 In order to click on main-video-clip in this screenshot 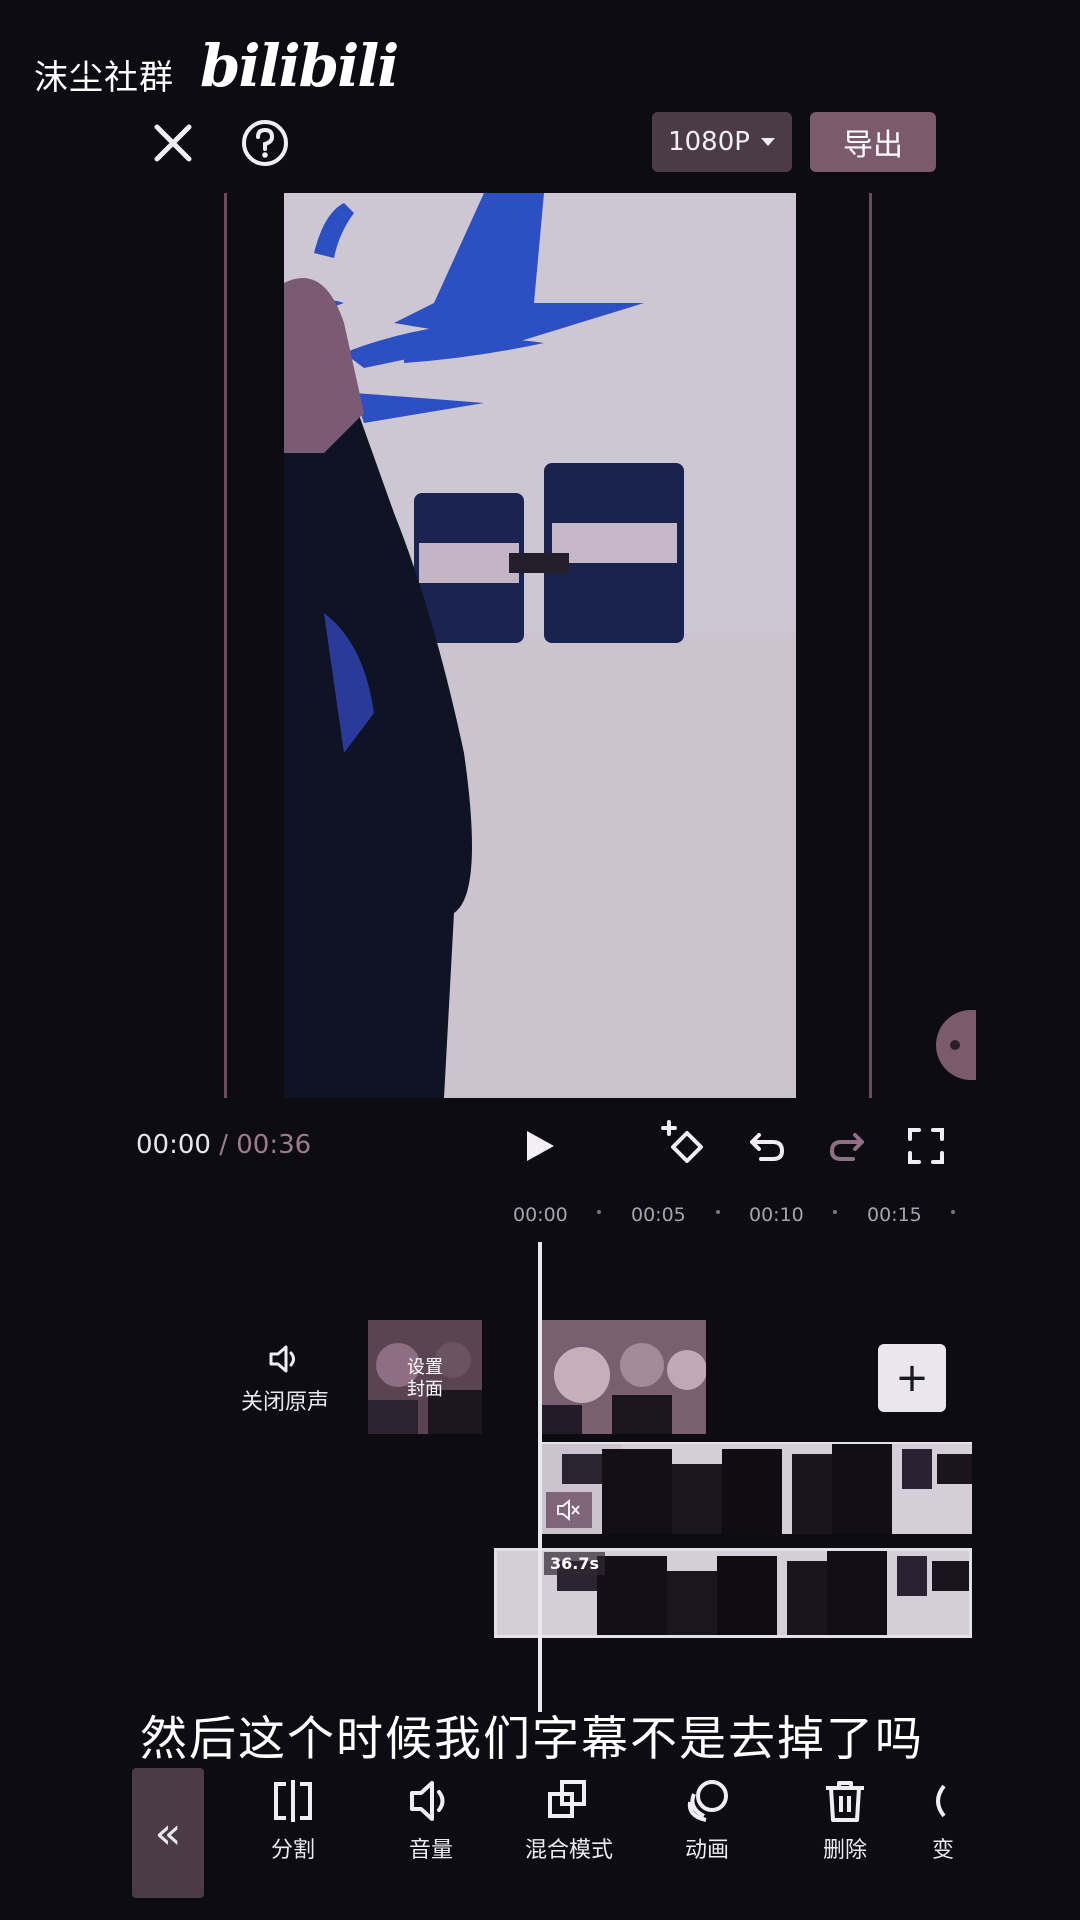, I will do `click(624, 1377)`.